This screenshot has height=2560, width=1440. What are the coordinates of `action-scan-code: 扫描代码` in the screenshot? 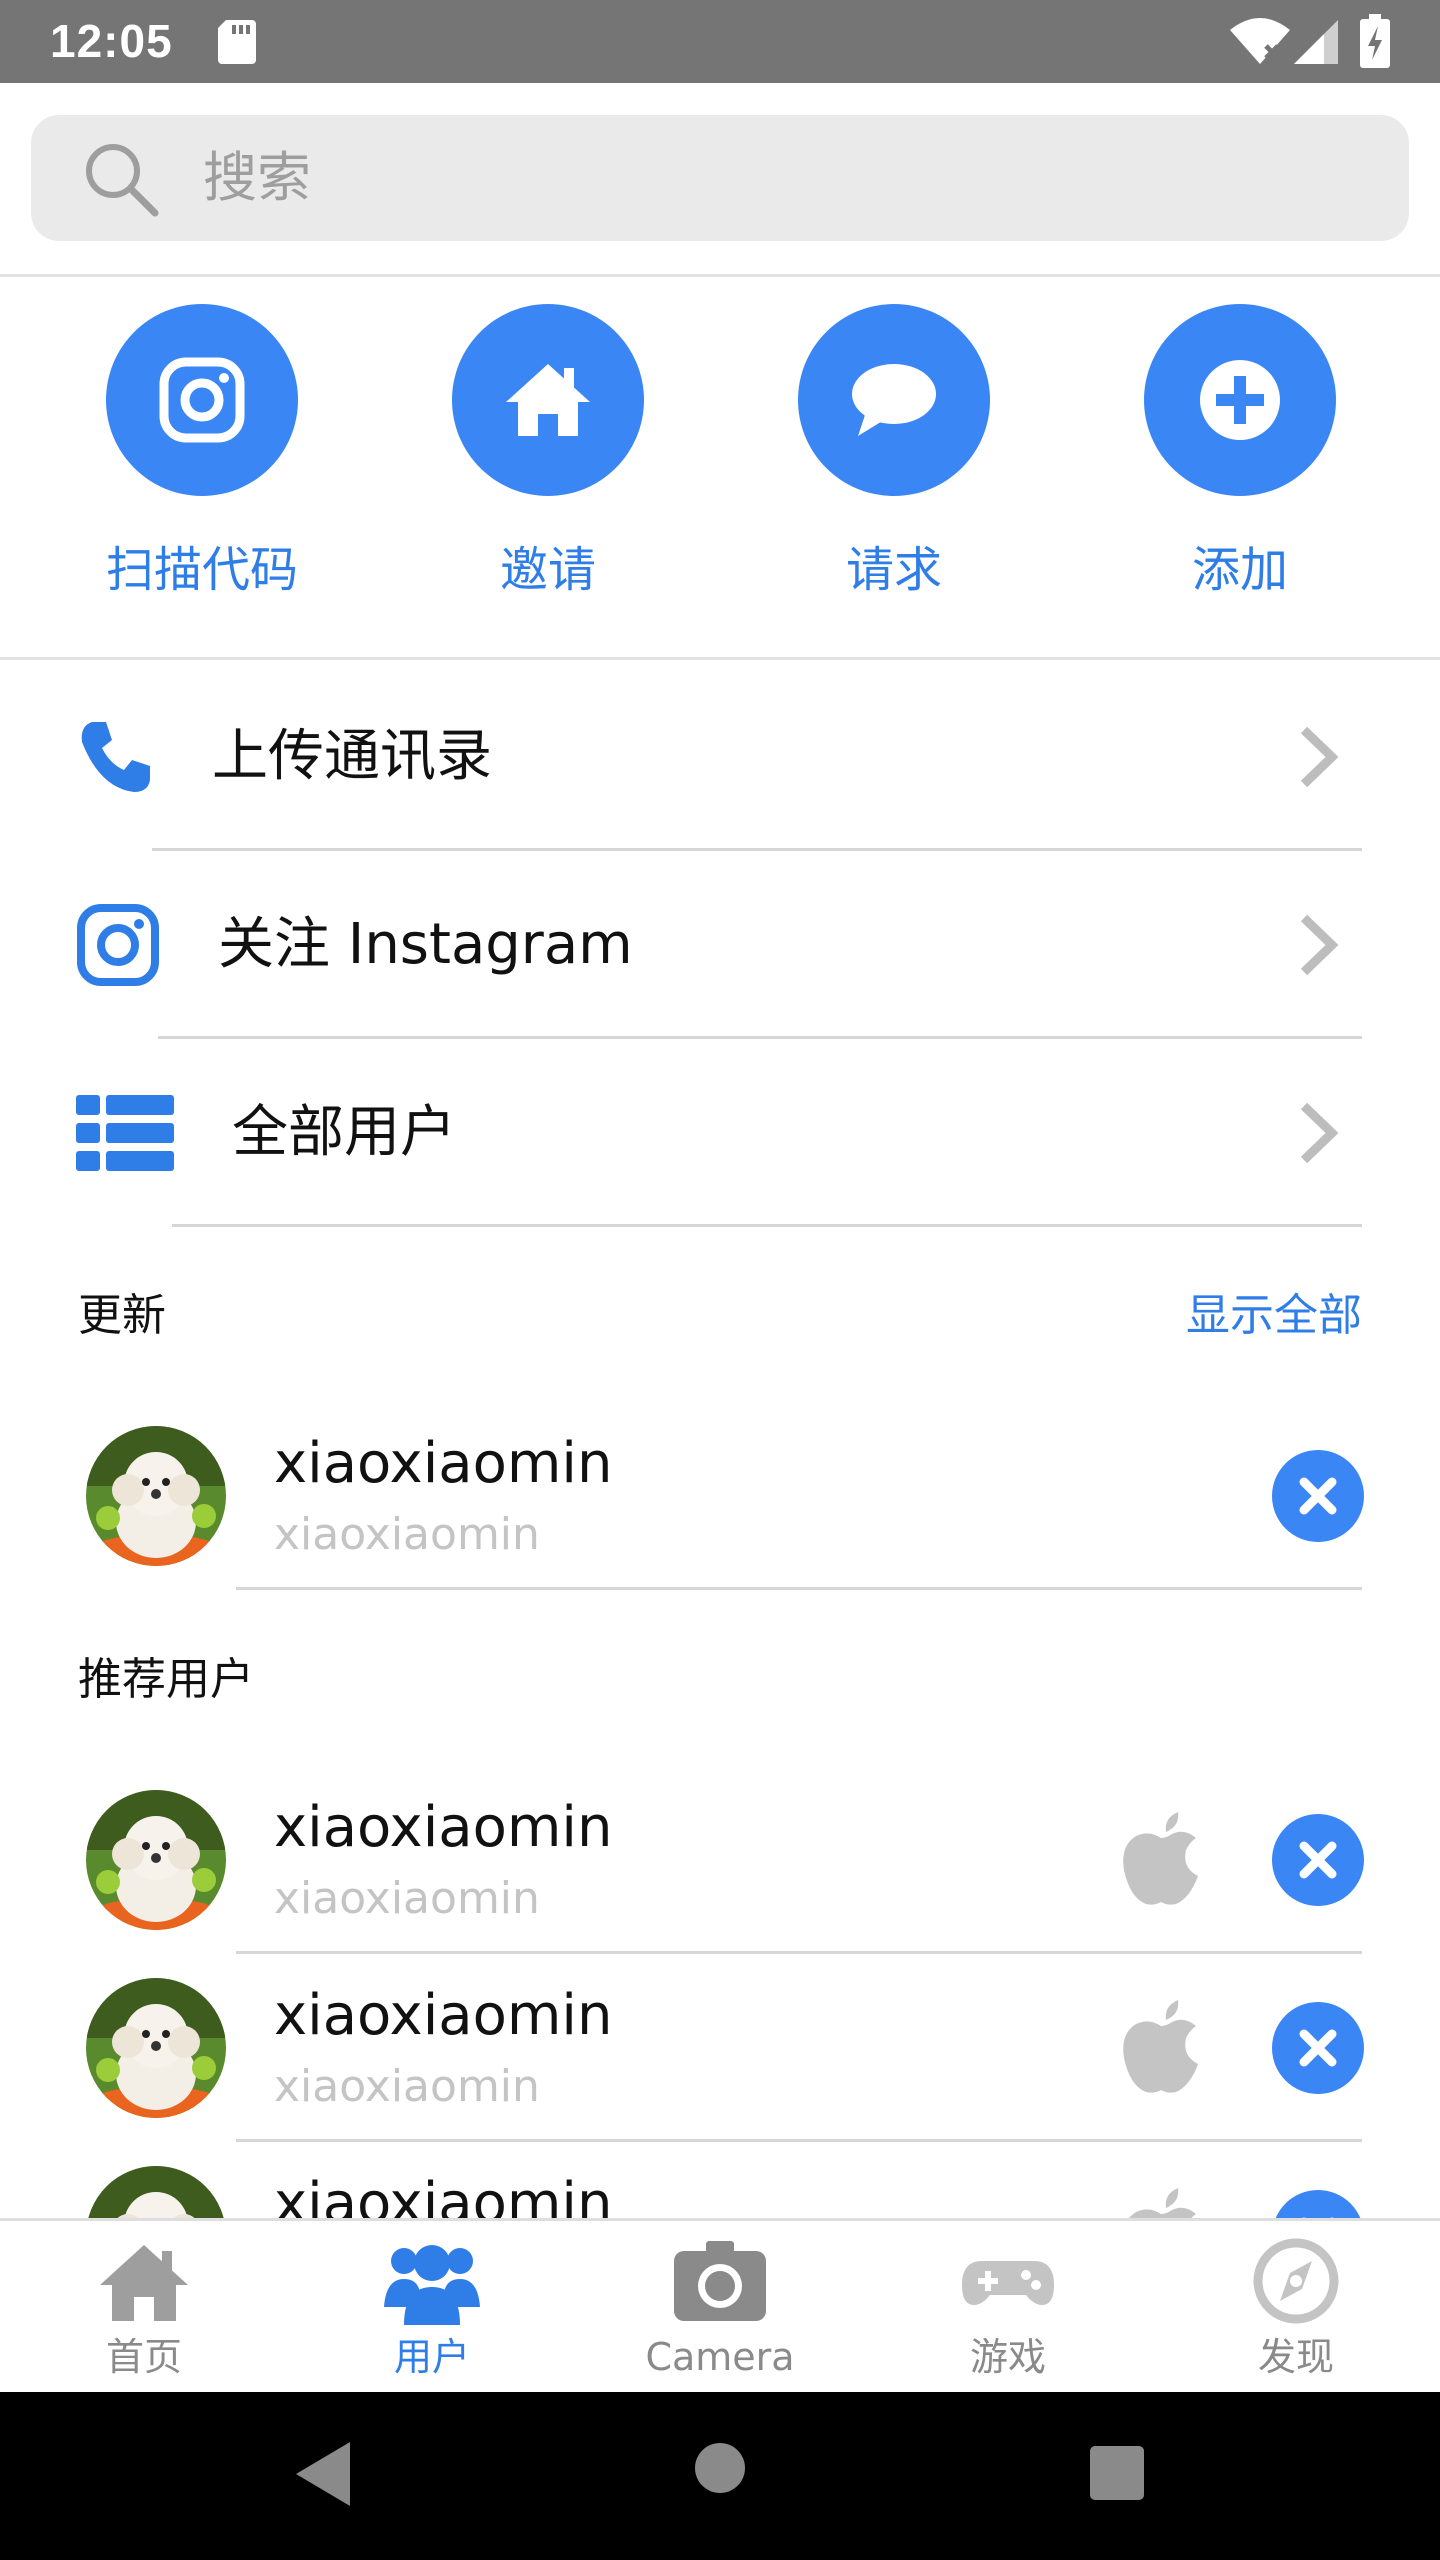 It's located at (202, 464).